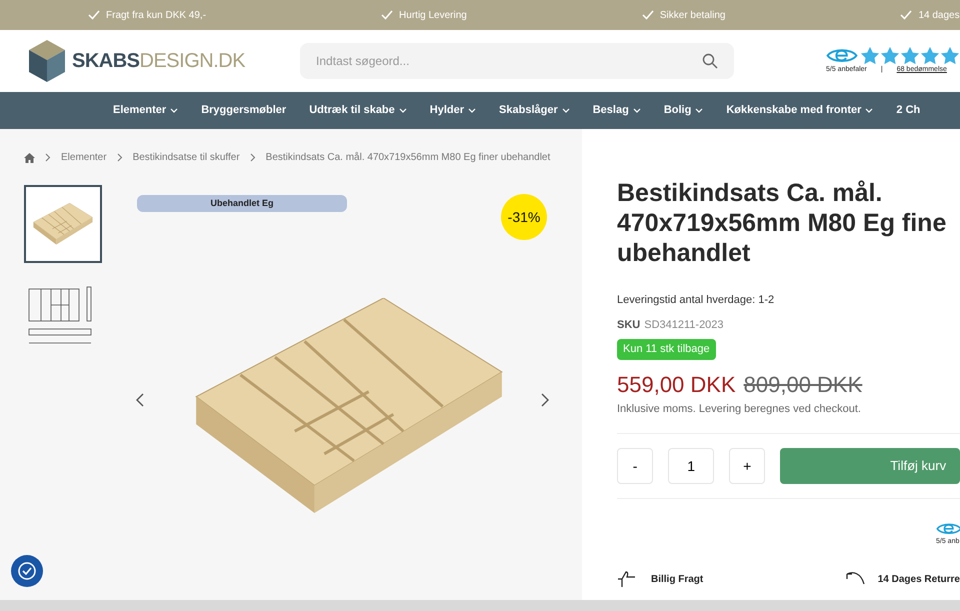 The width and height of the screenshot is (960, 611). I want to click on sku-label: SKU, so click(628, 325).